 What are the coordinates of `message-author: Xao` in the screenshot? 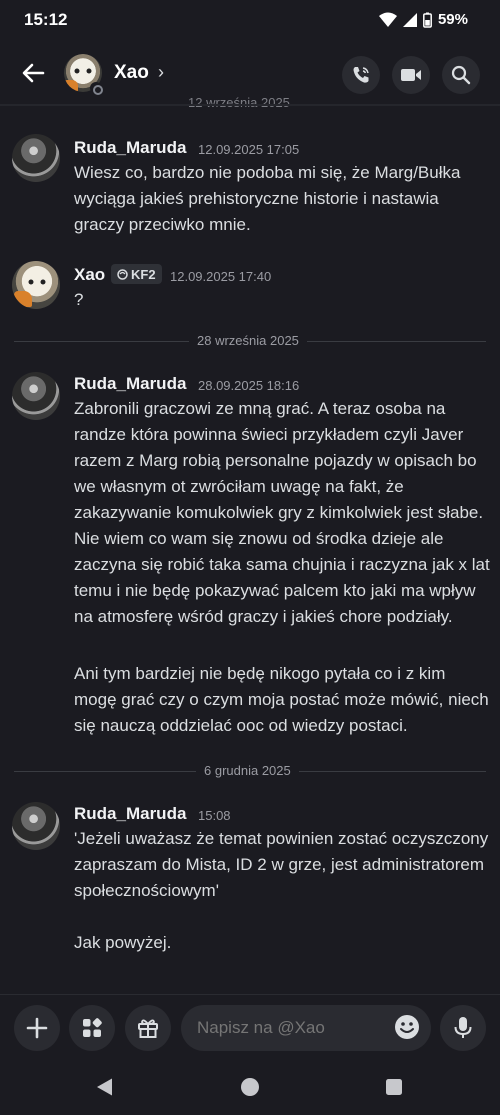 It's located at (89, 275).